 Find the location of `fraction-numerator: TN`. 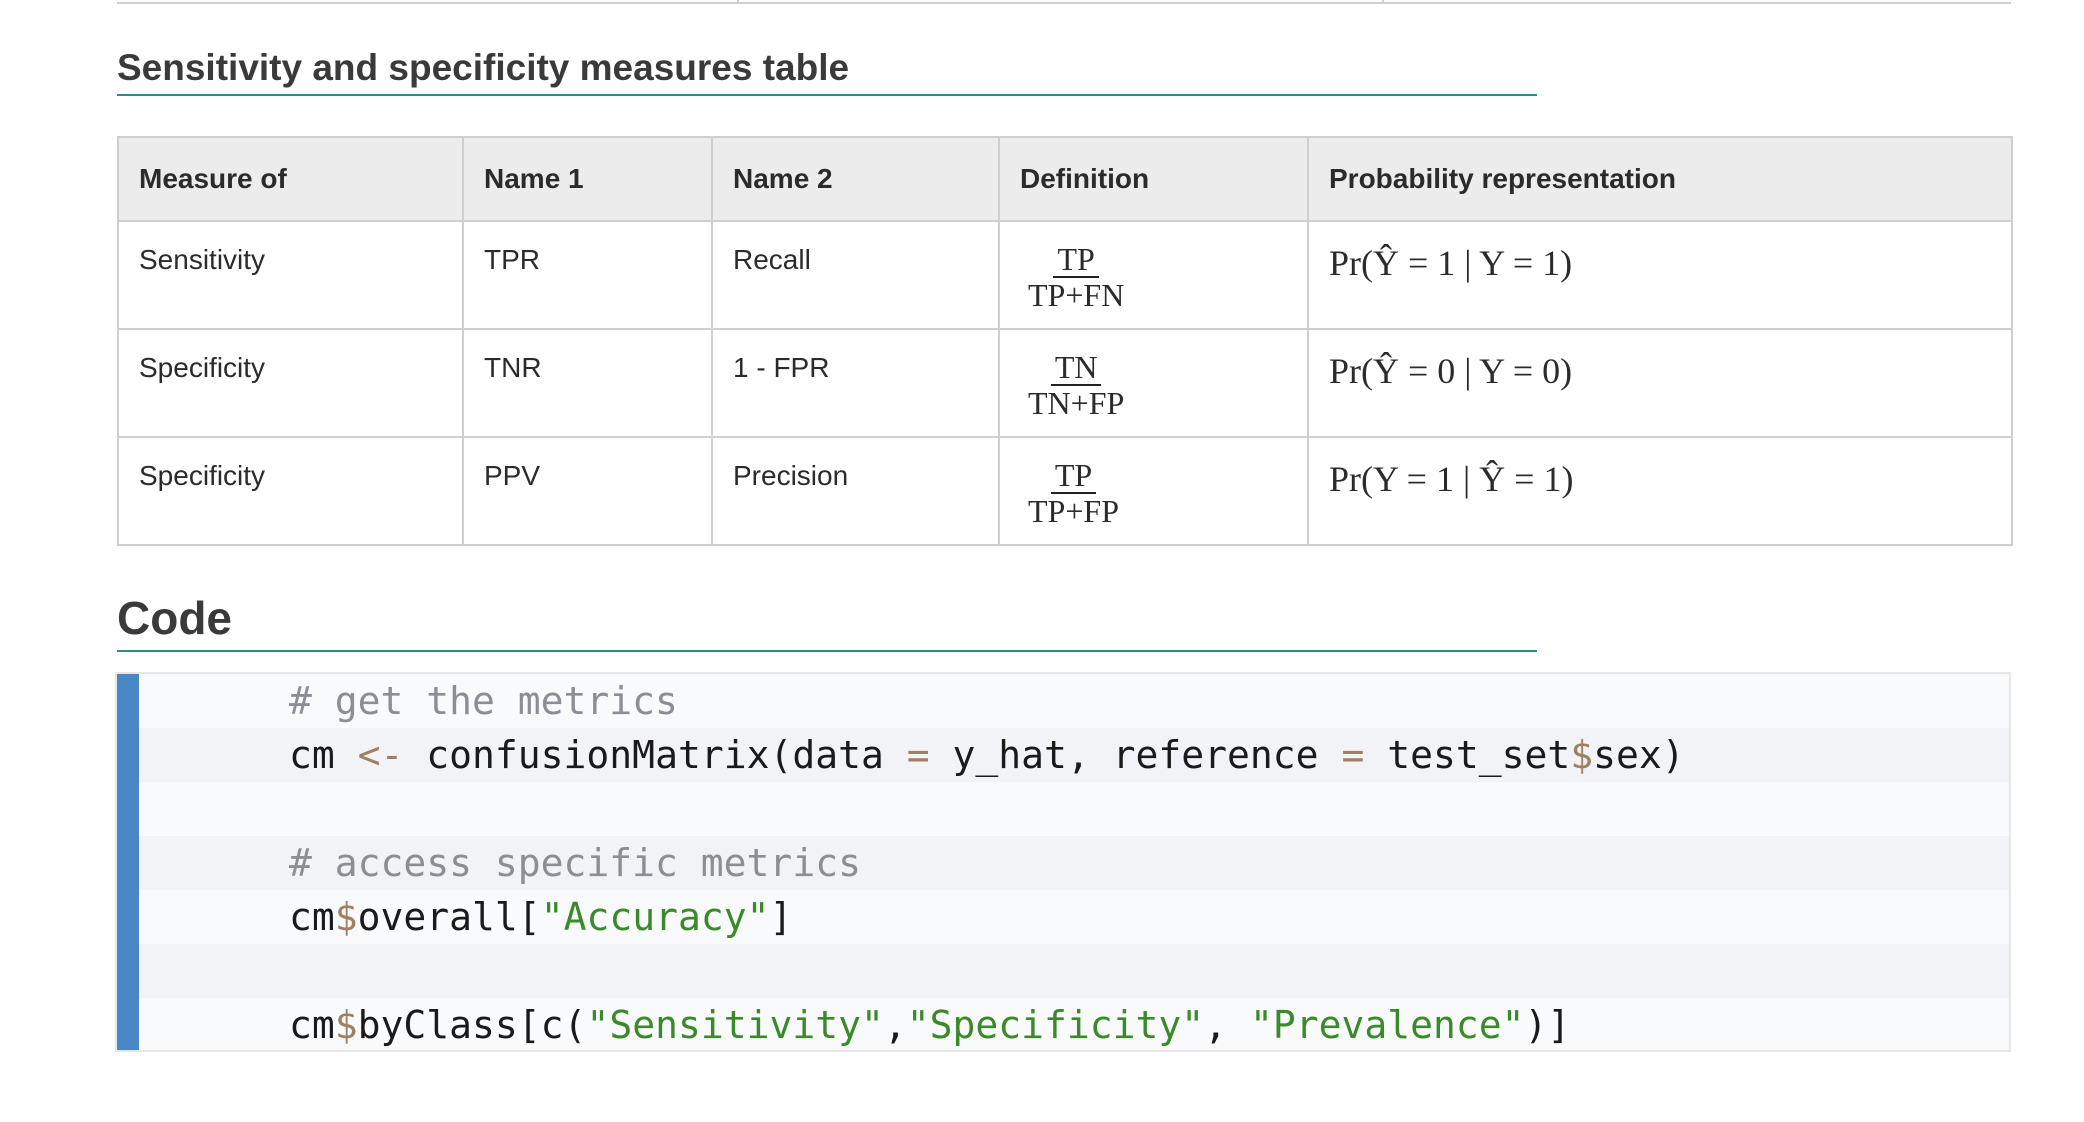

fraction-numerator: TN is located at coordinates (1076, 368).